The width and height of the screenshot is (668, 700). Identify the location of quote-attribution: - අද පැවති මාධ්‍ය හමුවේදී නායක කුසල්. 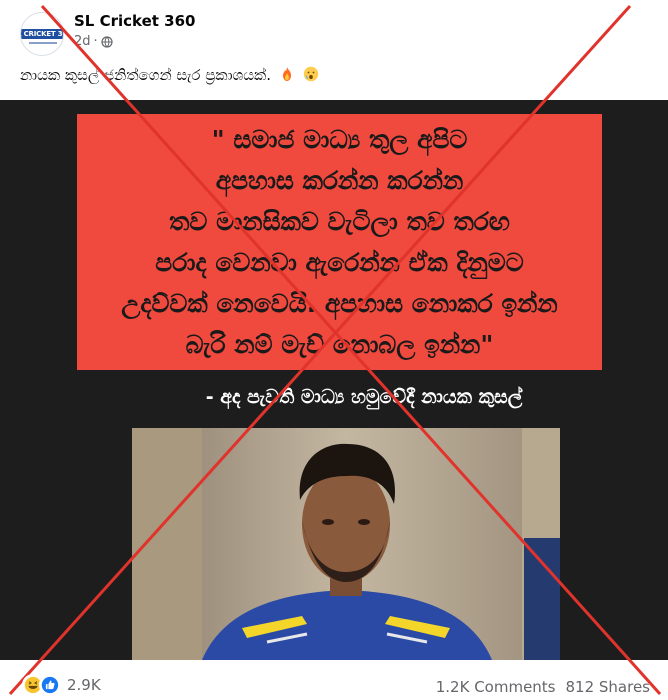
(364, 397).